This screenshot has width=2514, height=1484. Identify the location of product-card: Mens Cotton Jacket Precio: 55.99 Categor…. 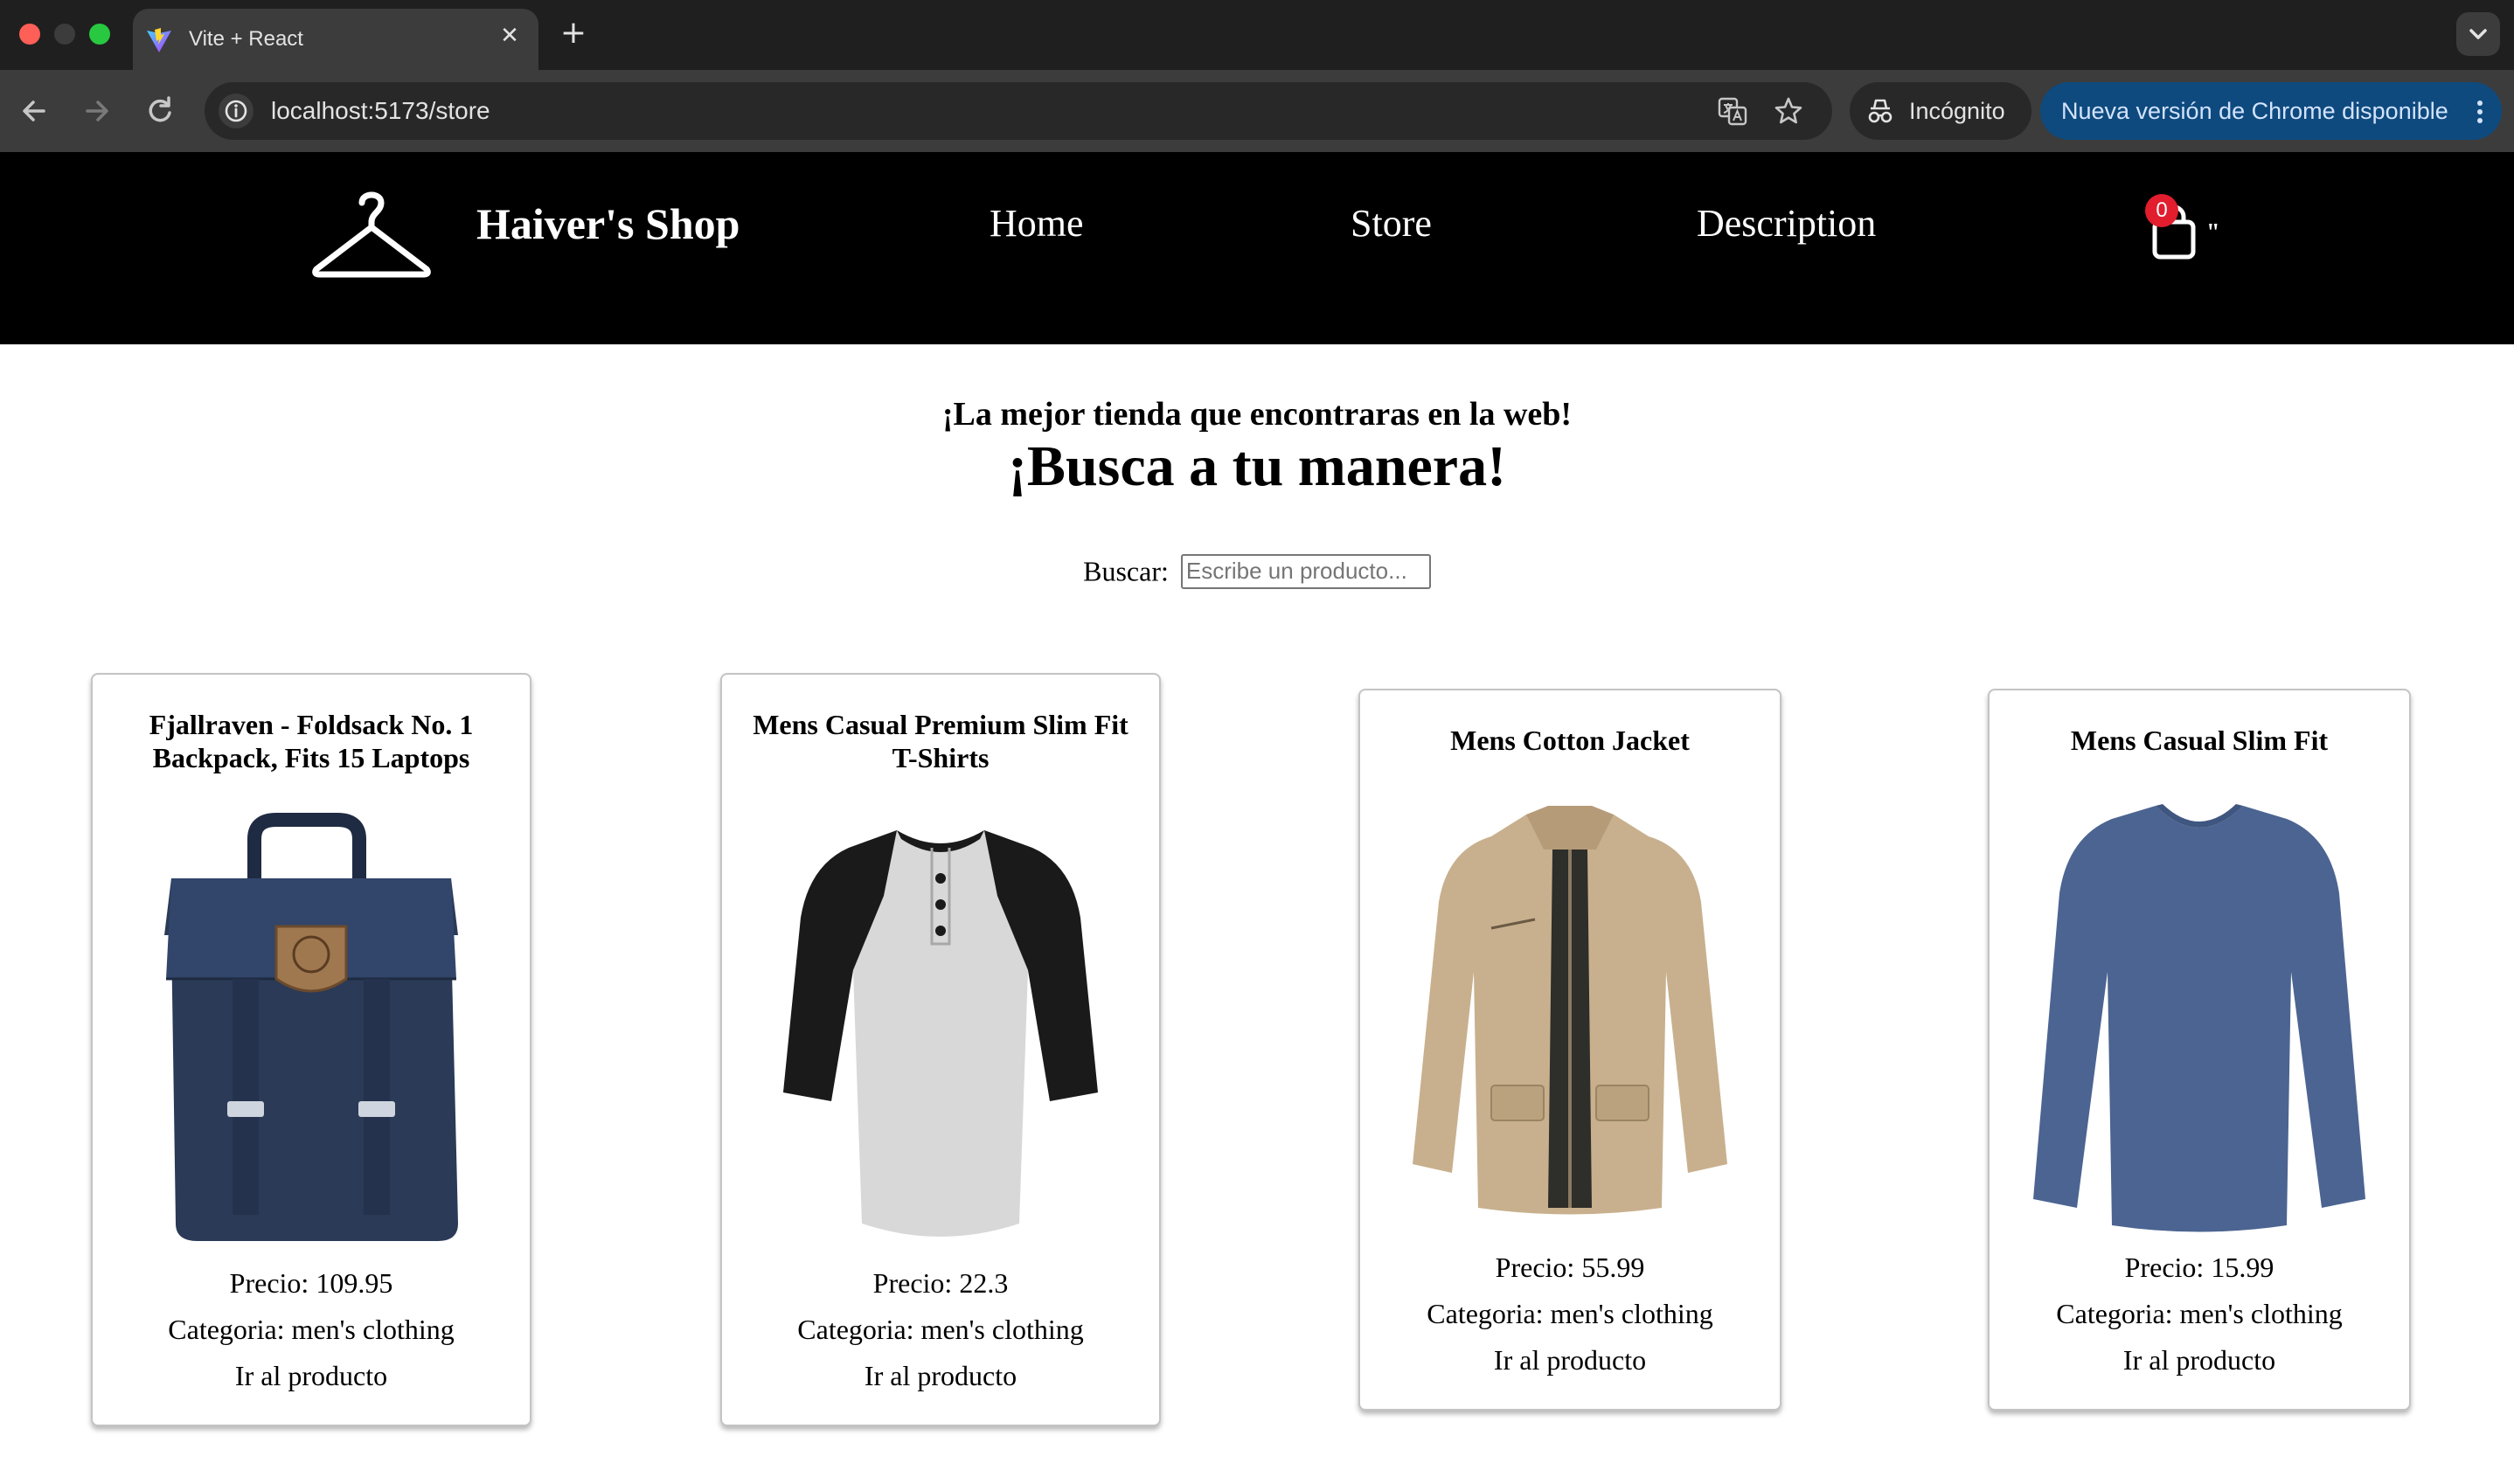
(1569, 1050).